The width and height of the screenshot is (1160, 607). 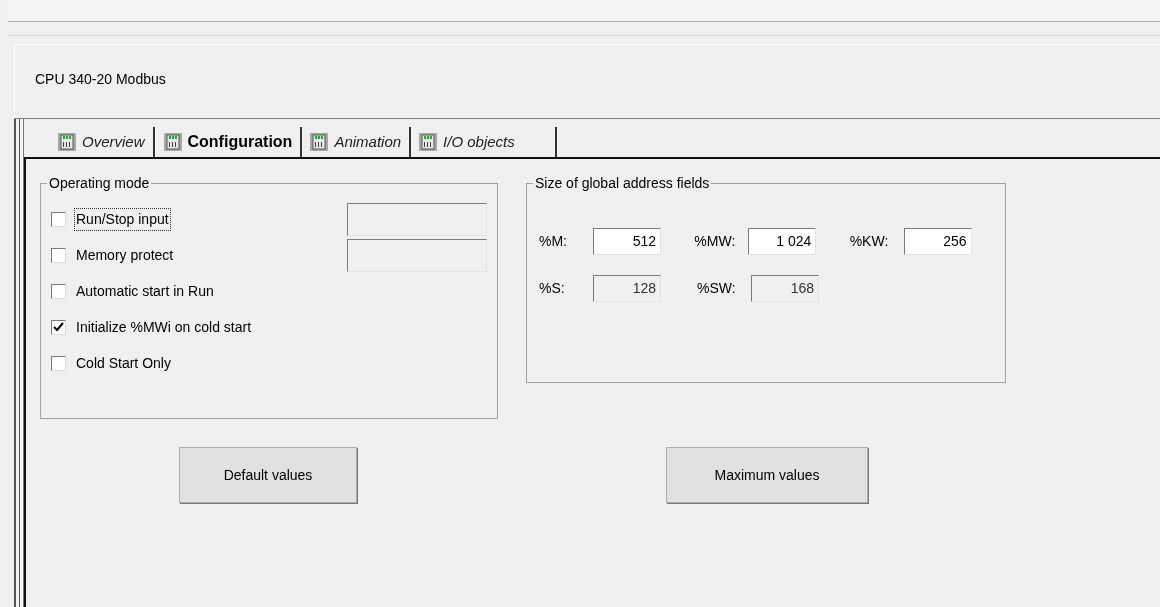 What do you see at coordinates (715, 241) in the screenshot?
I see `field-label: %MW:` at bounding box center [715, 241].